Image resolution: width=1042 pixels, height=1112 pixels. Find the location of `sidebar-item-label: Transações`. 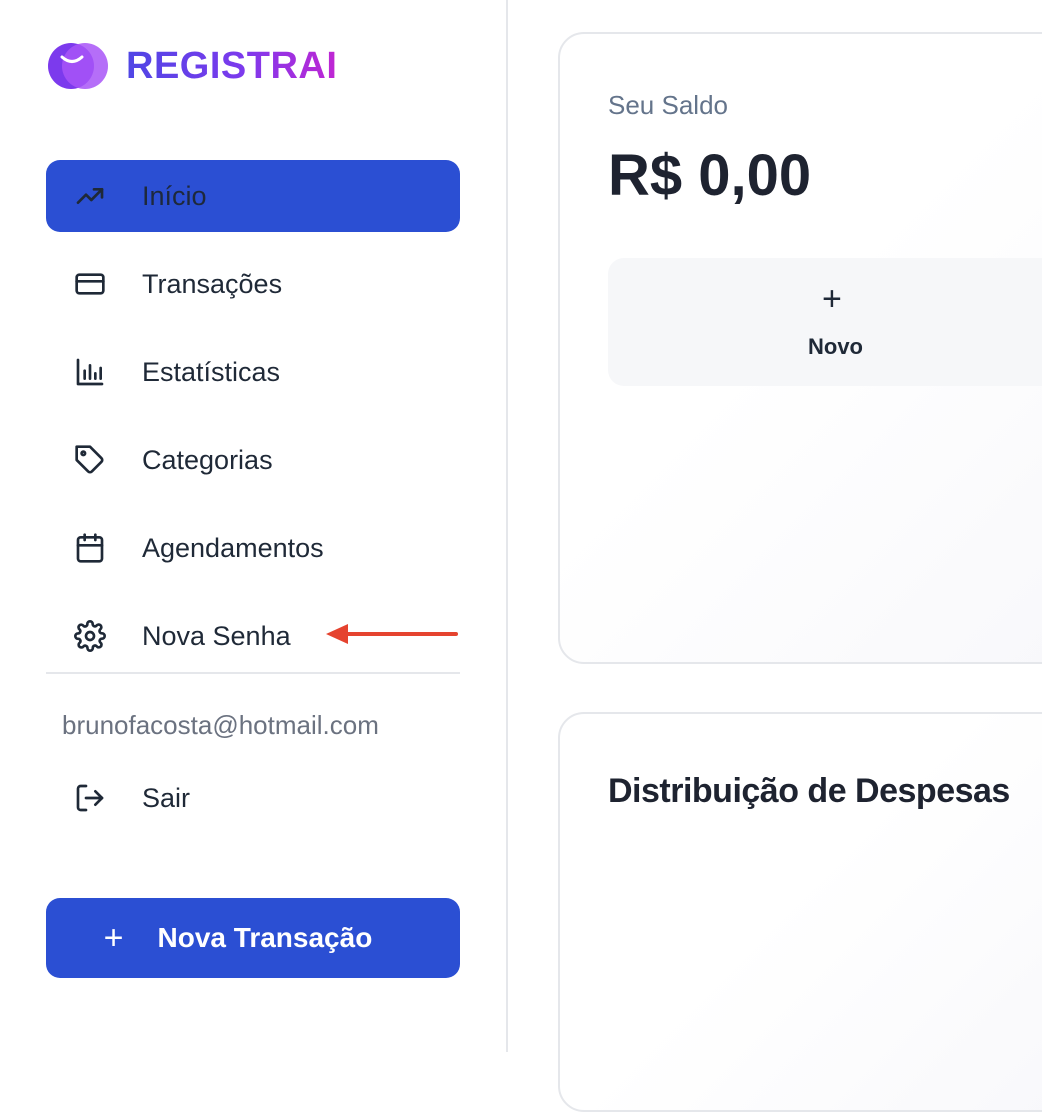

sidebar-item-label: Transações is located at coordinates (212, 283).